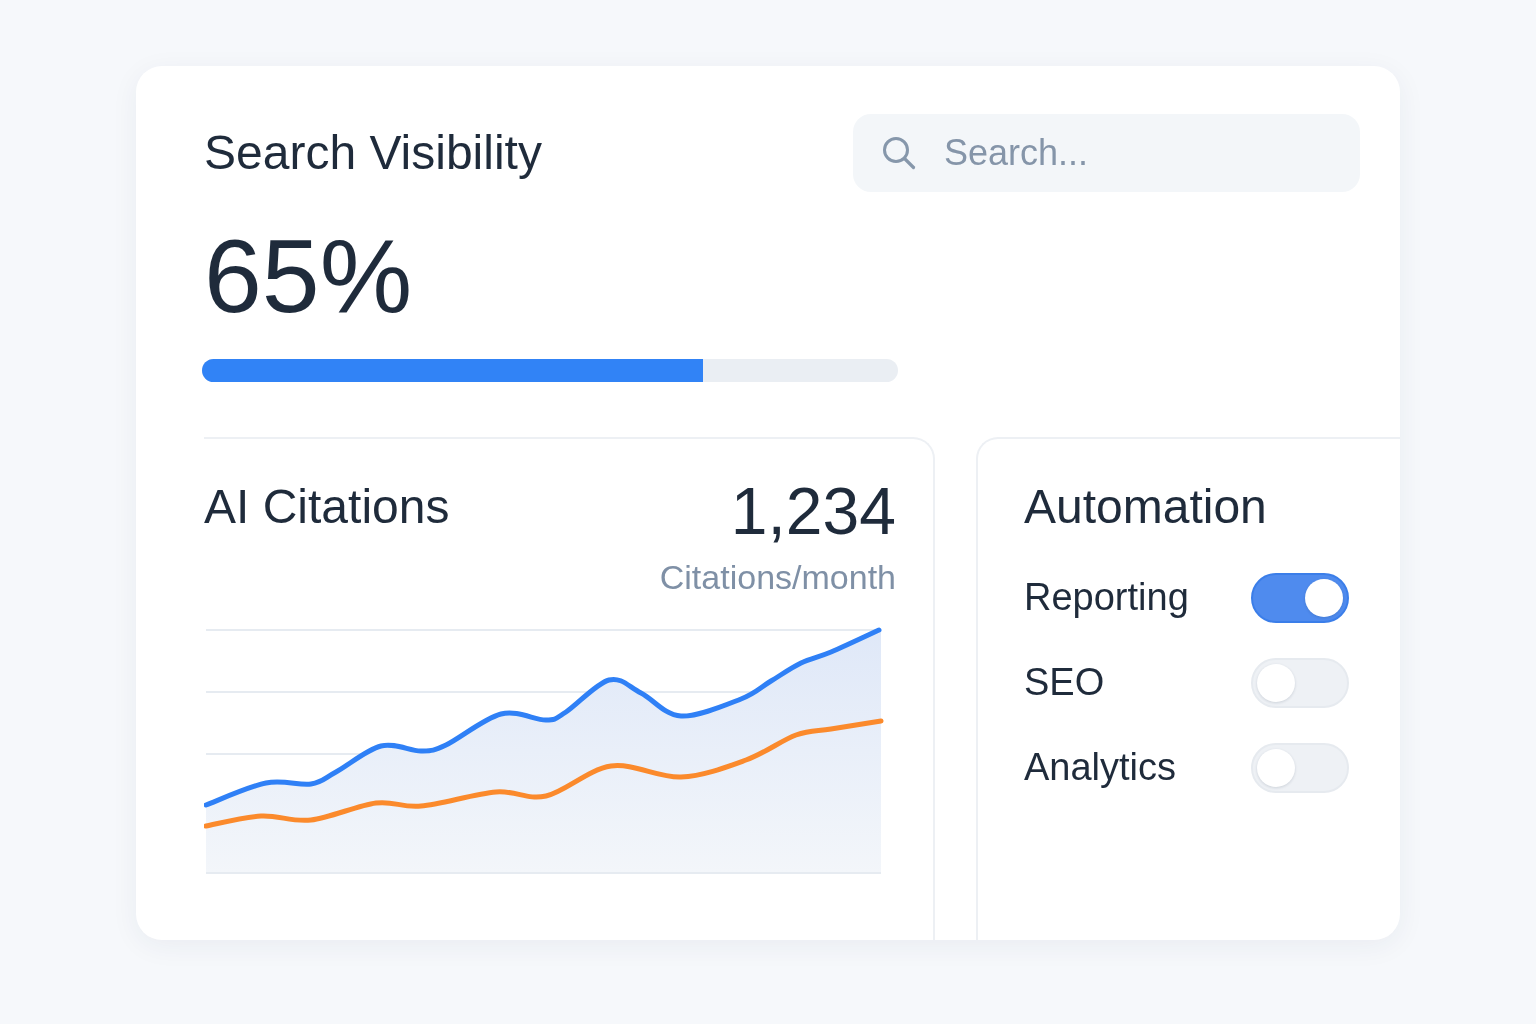  Describe the element at coordinates (1145, 507) in the screenshot. I see `panel-title: Automation` at that location.